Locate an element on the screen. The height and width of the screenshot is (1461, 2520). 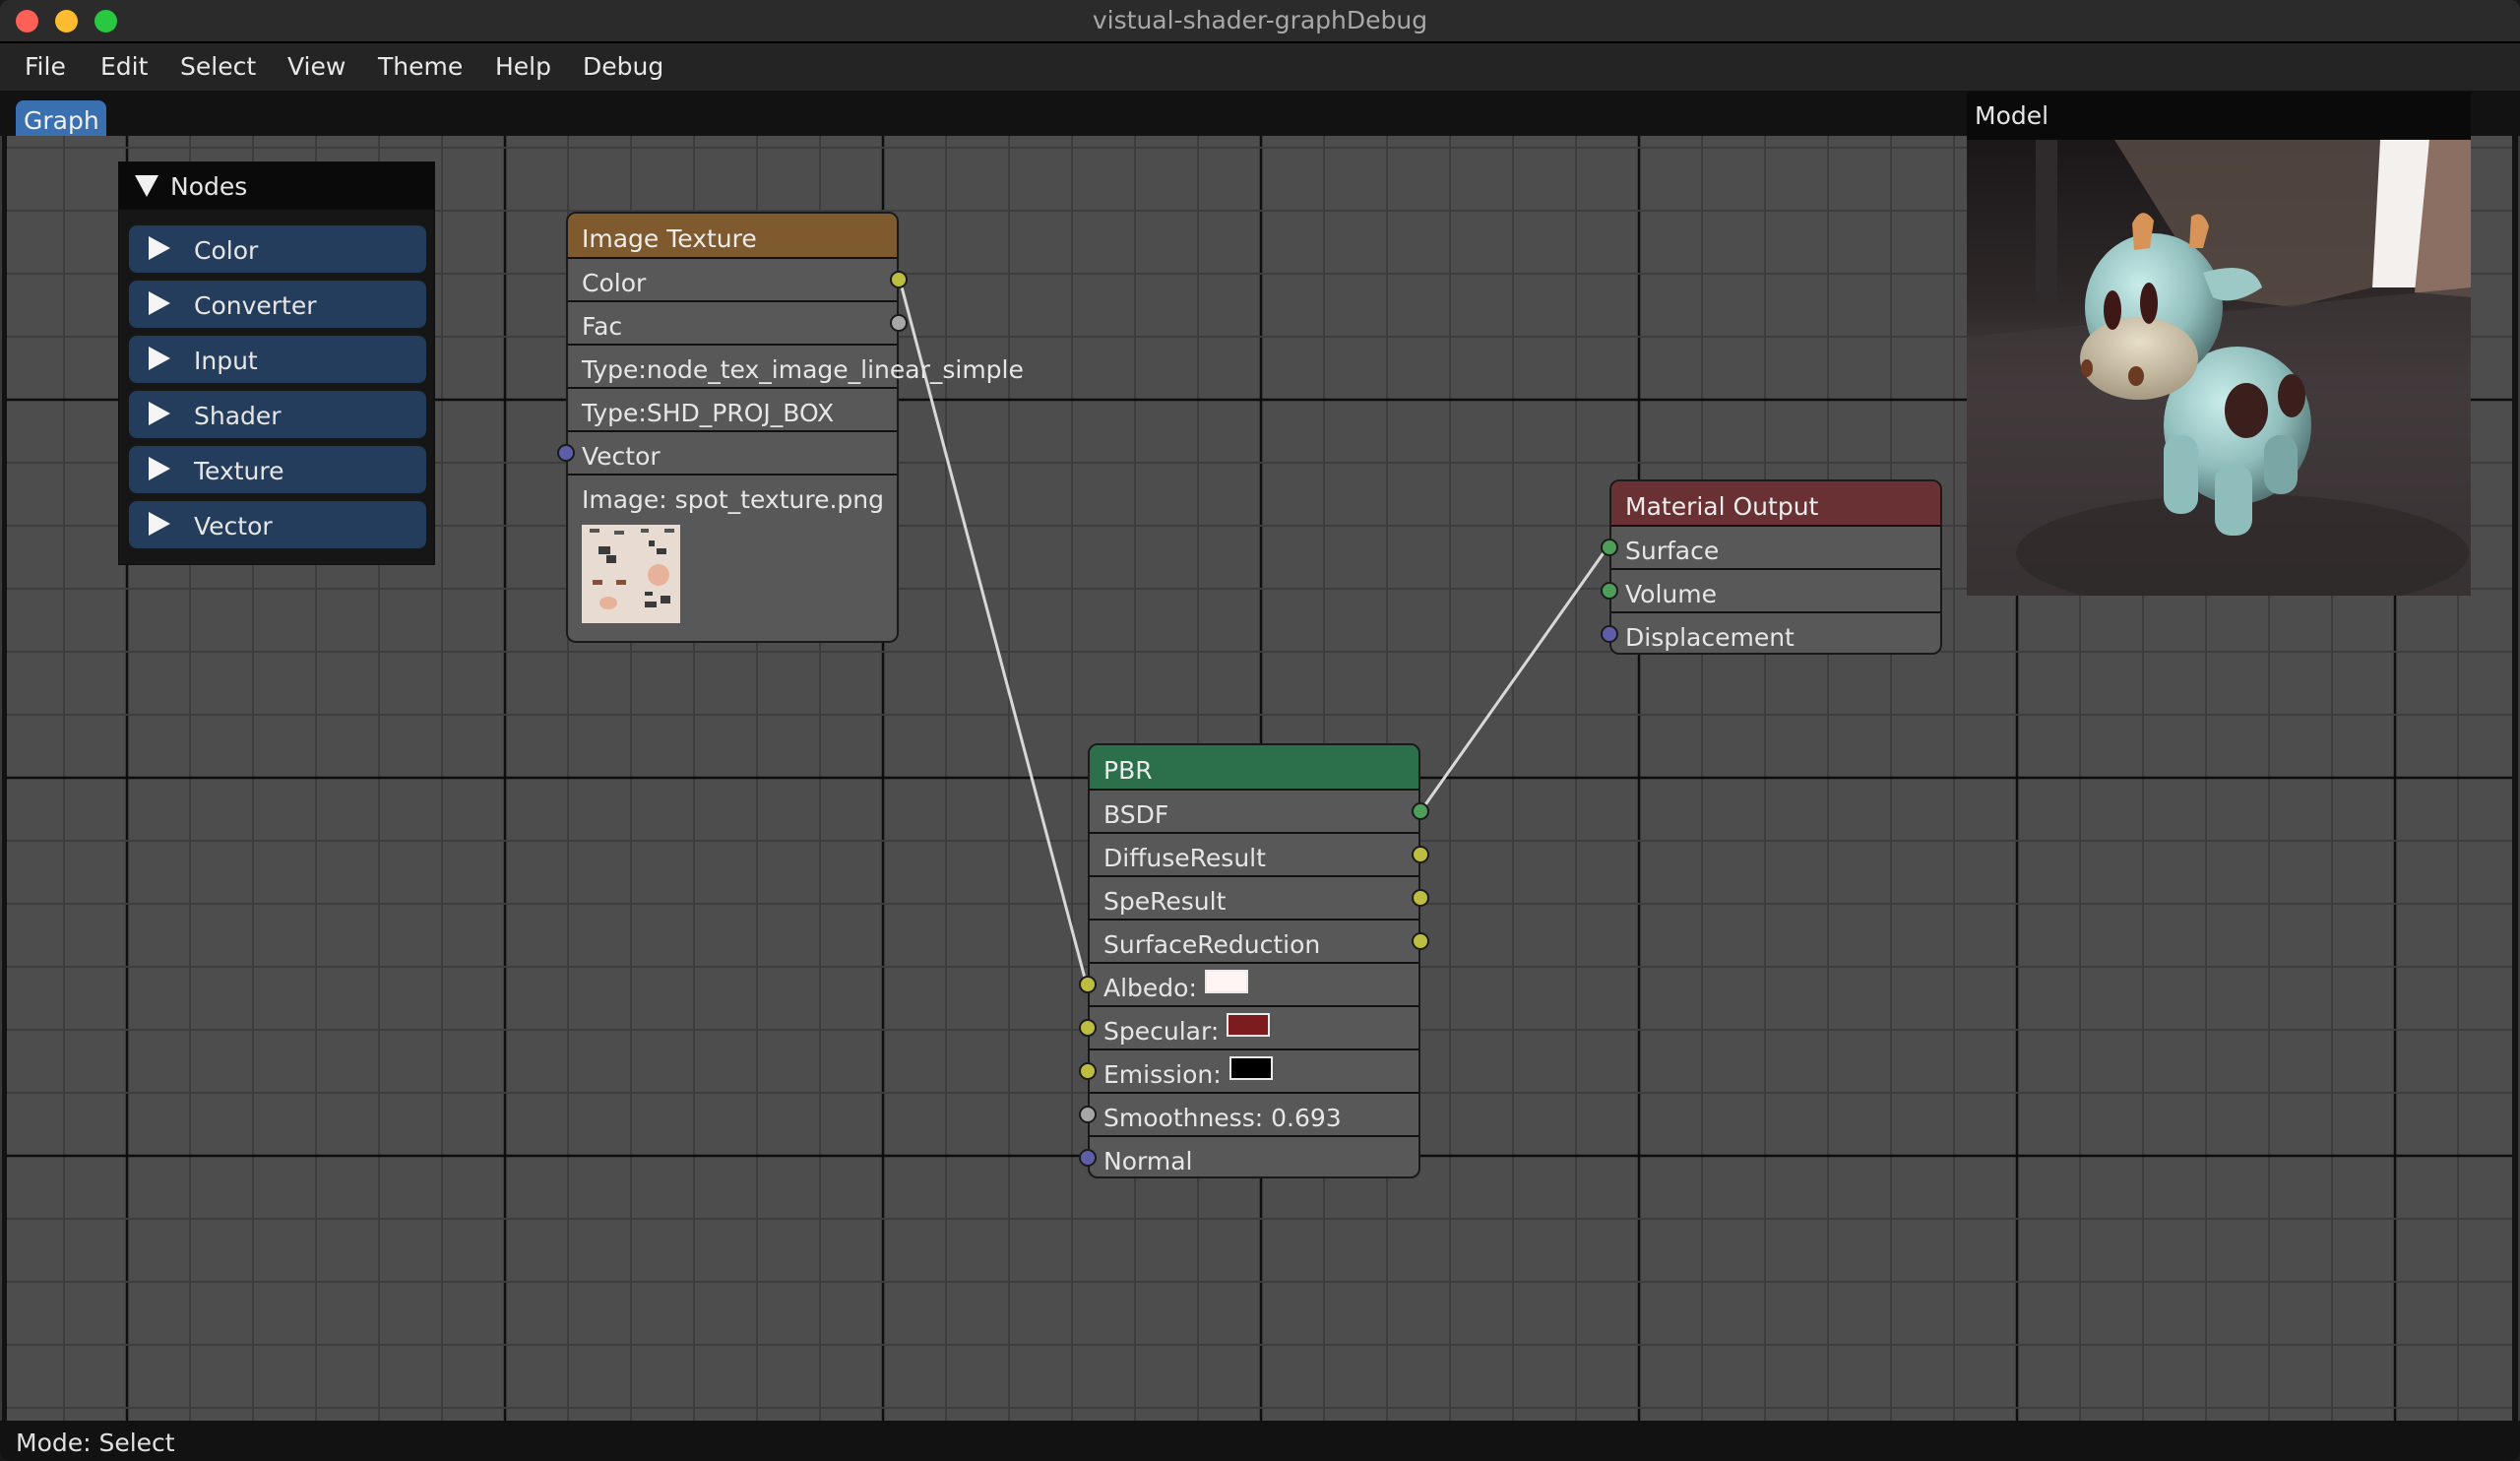
node-row-image: Image: spot_texture.png is located at coordinates (732, 558).